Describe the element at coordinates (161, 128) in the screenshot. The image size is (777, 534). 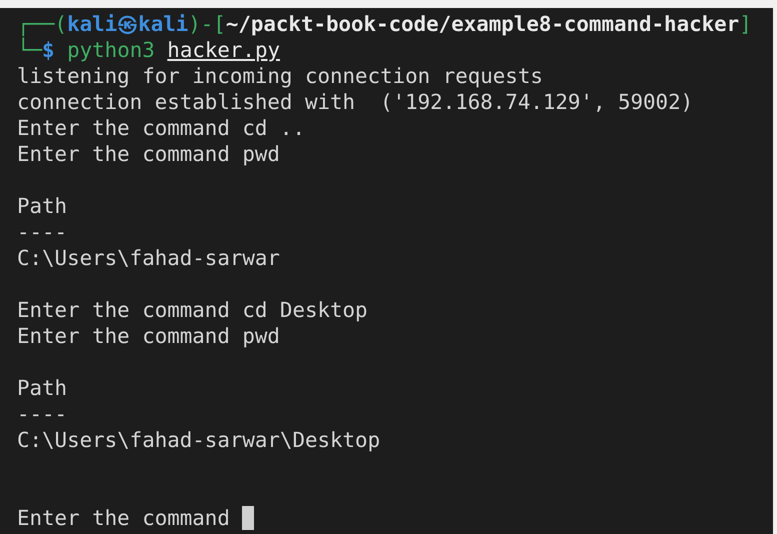
I see `output-line: Enter the command cd ..` at that location.